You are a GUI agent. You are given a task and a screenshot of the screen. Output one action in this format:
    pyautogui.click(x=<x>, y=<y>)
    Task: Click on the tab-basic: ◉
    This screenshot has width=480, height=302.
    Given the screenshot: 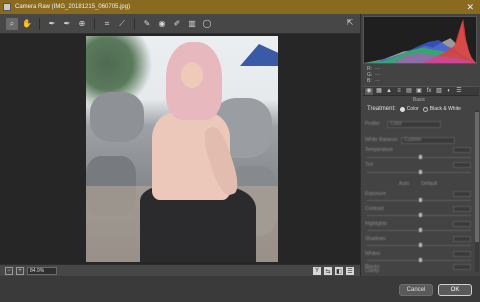 What is the action you would take?
    pyautogui.click(x=369, y=91)
    